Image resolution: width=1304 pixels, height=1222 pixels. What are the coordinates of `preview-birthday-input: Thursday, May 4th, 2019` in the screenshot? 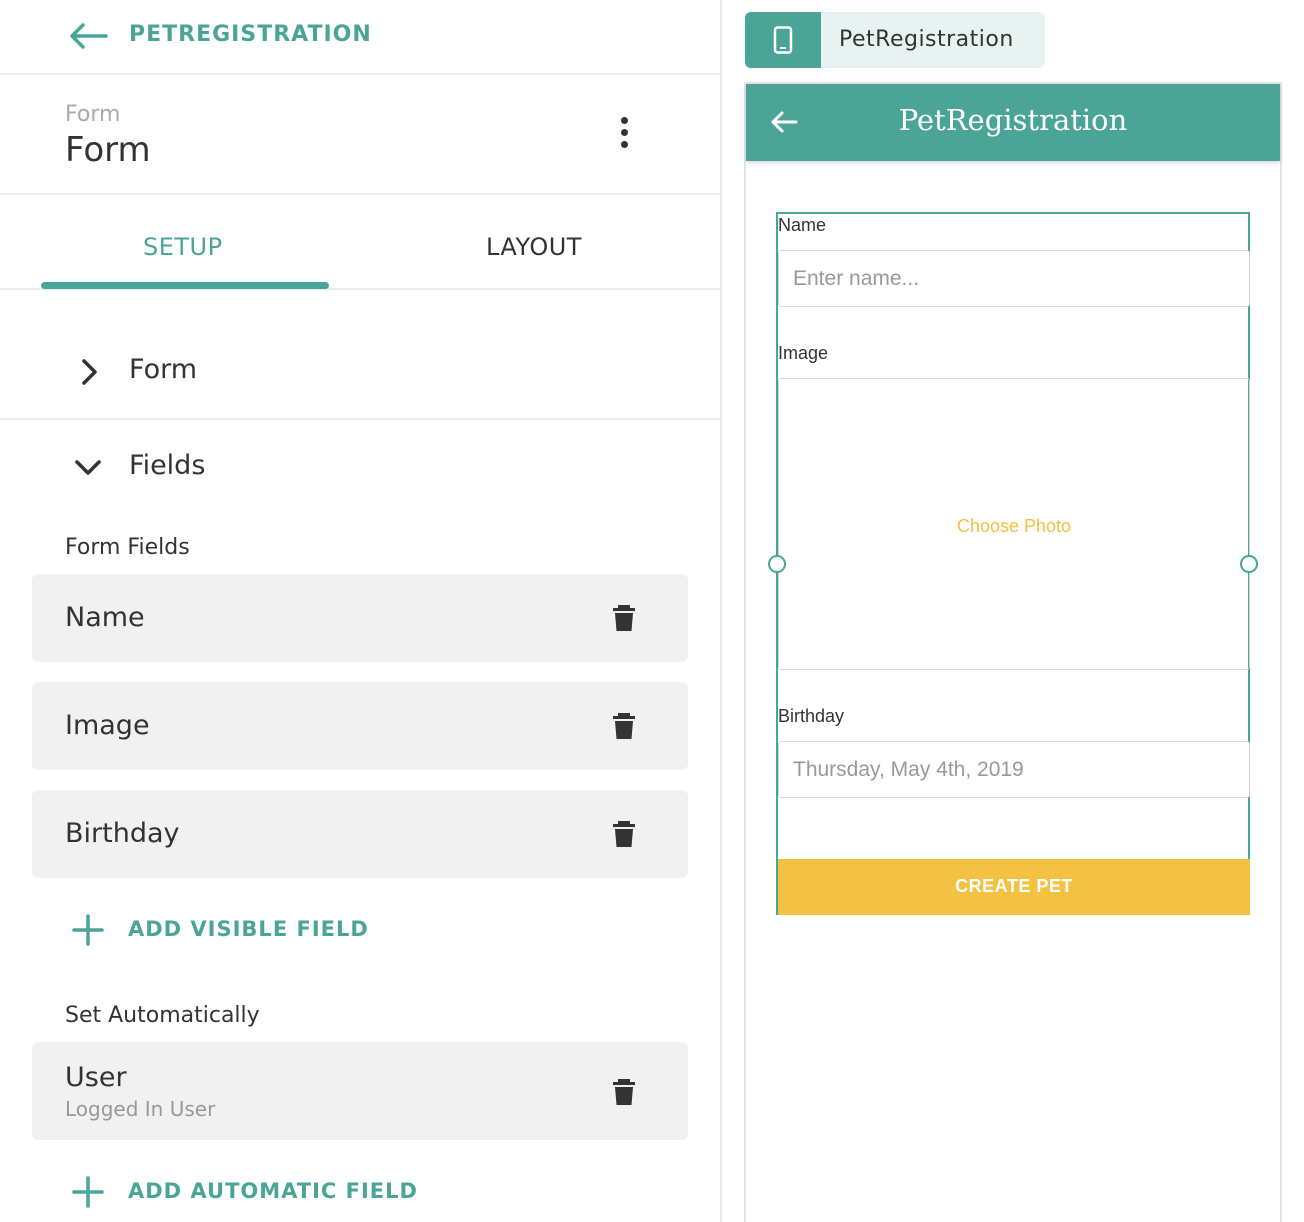 It's located at (1014, 769).